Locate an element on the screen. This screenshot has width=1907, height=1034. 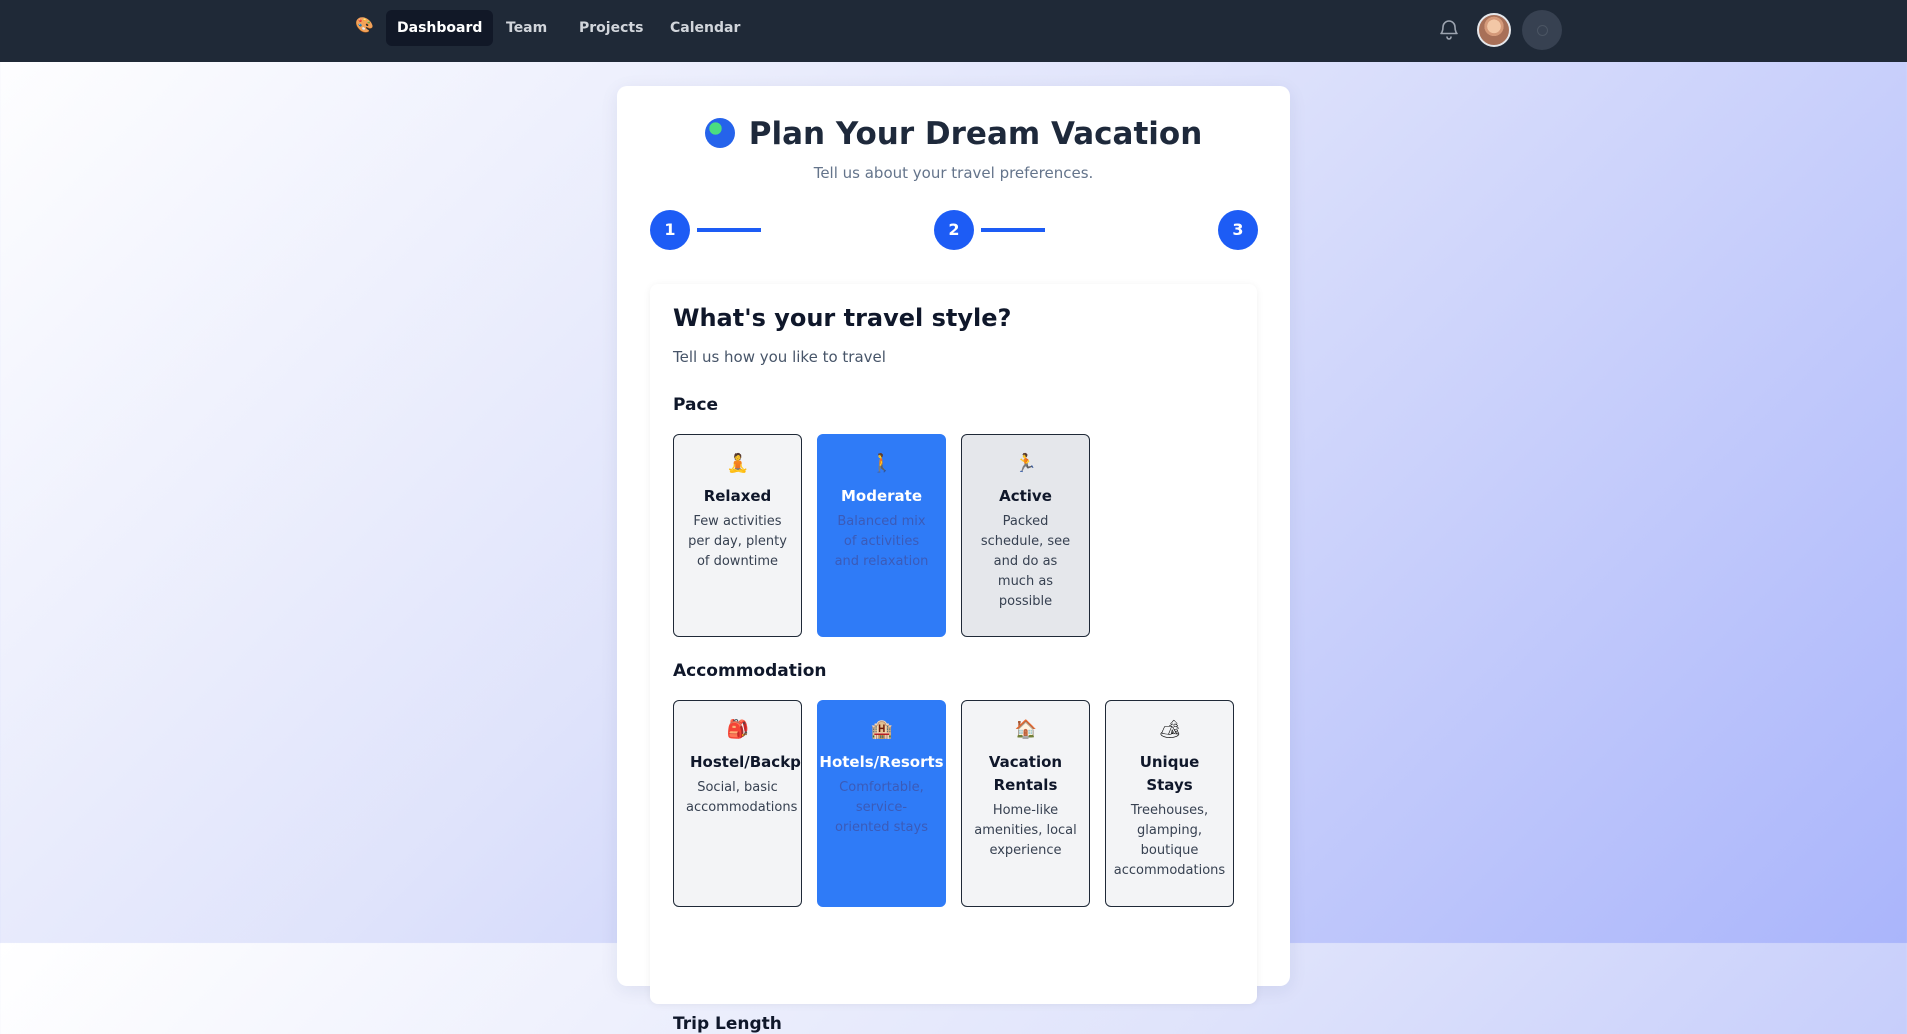
option-title: Relaxed is located at coordinates (737, 496).